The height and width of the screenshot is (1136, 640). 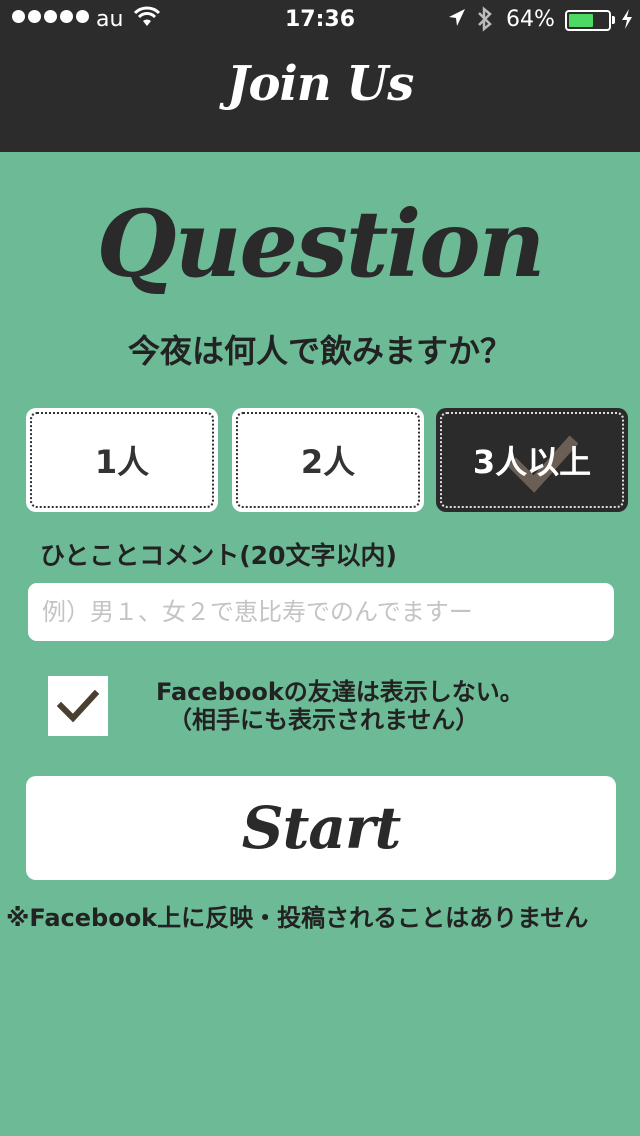 I want to click on charging-bolt-icon, so click(x=627, y=21).